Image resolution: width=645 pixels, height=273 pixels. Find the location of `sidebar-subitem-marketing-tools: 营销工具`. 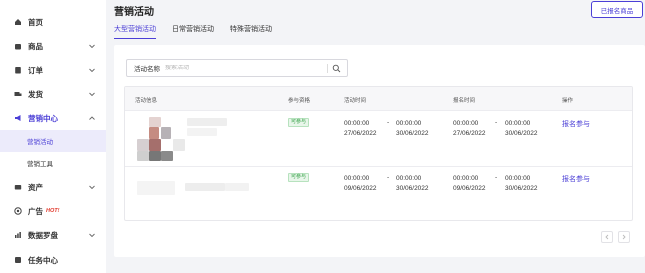

sidebar-subitem-marketing-tools: 营销工具 is located at coordinates (53, 163).